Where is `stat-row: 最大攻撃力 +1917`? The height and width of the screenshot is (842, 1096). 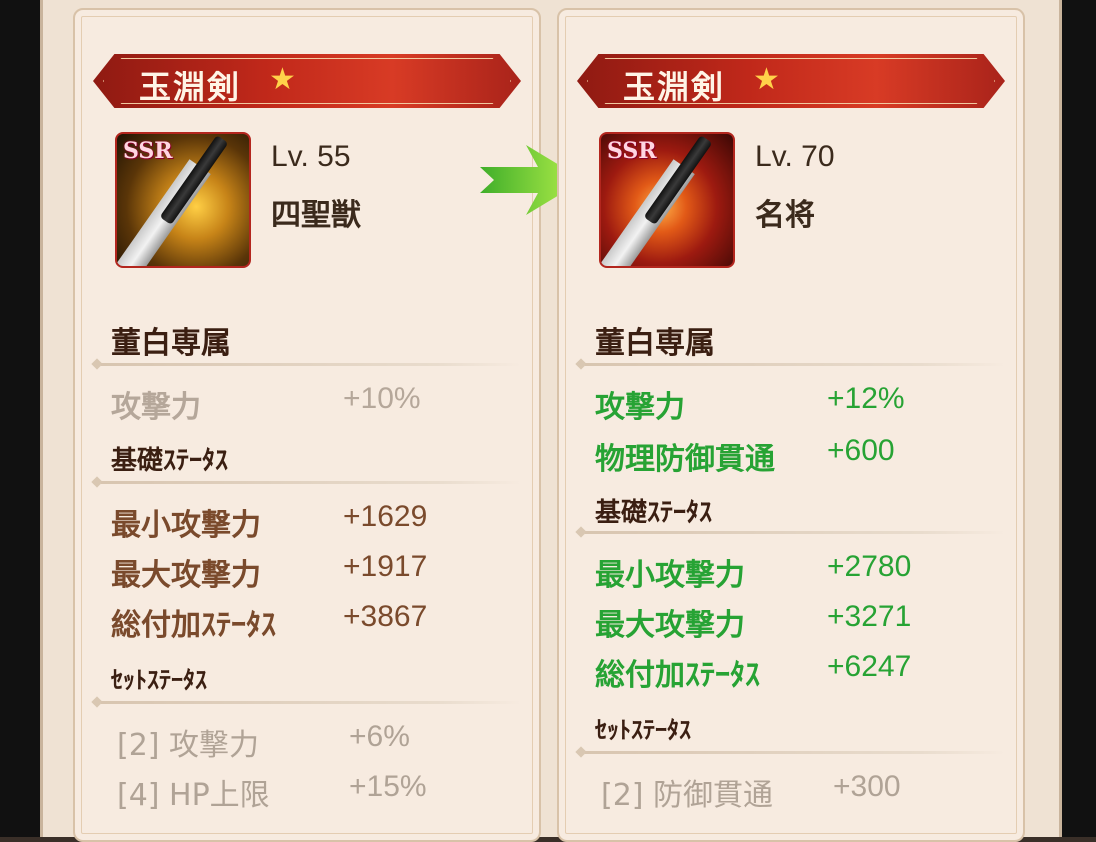 stat-row: 最大攻撃力 +1917 is located at coordinates (269, 571).